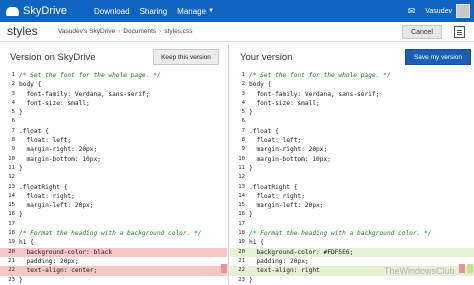 The height and width of the screenshot is (285, 474). I want to click on nav-sharing-label: Sharing, so click(153, 11).